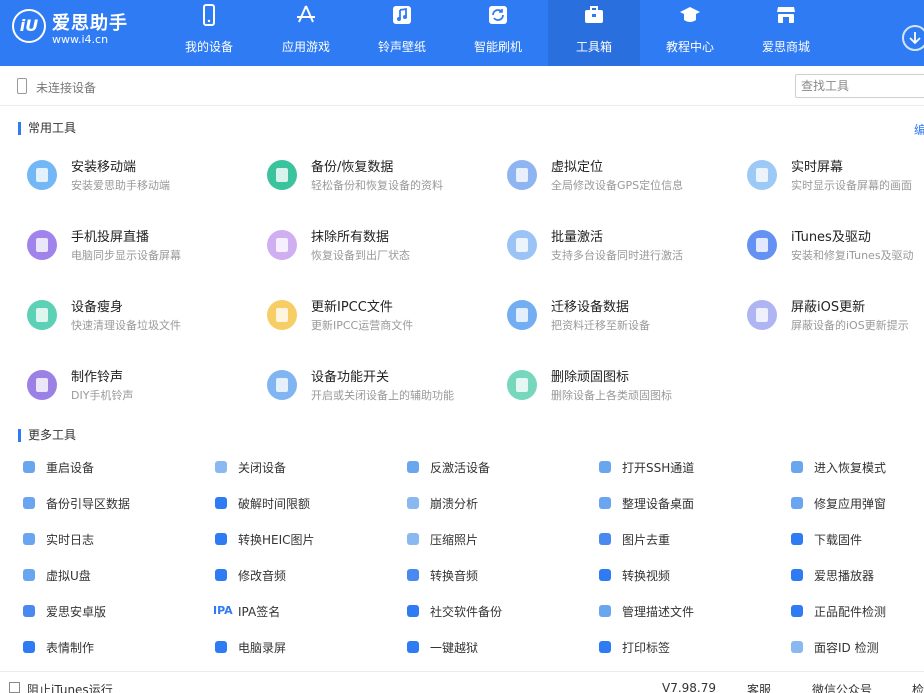 Image resolution: width=924 pixels, height=693 pixels. I want to click on tool-title: 实时屏幕, so click(817, 167).